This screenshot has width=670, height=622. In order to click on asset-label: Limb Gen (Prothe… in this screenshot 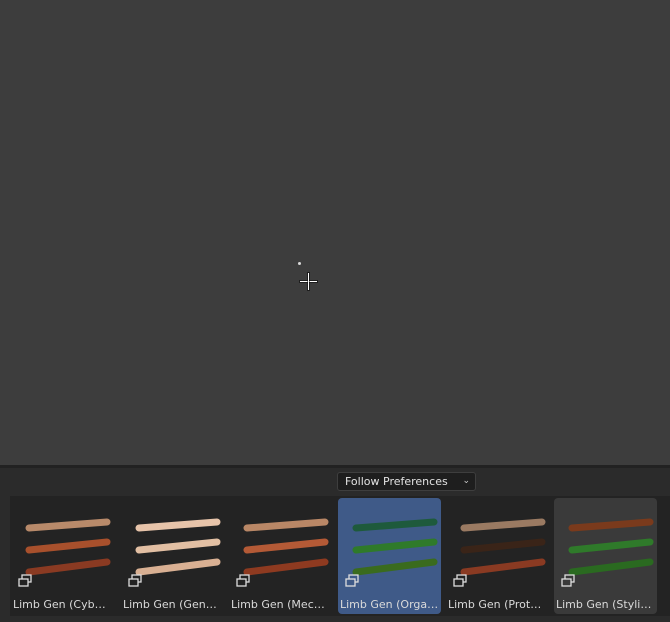, I will do `click(498, 604)`.